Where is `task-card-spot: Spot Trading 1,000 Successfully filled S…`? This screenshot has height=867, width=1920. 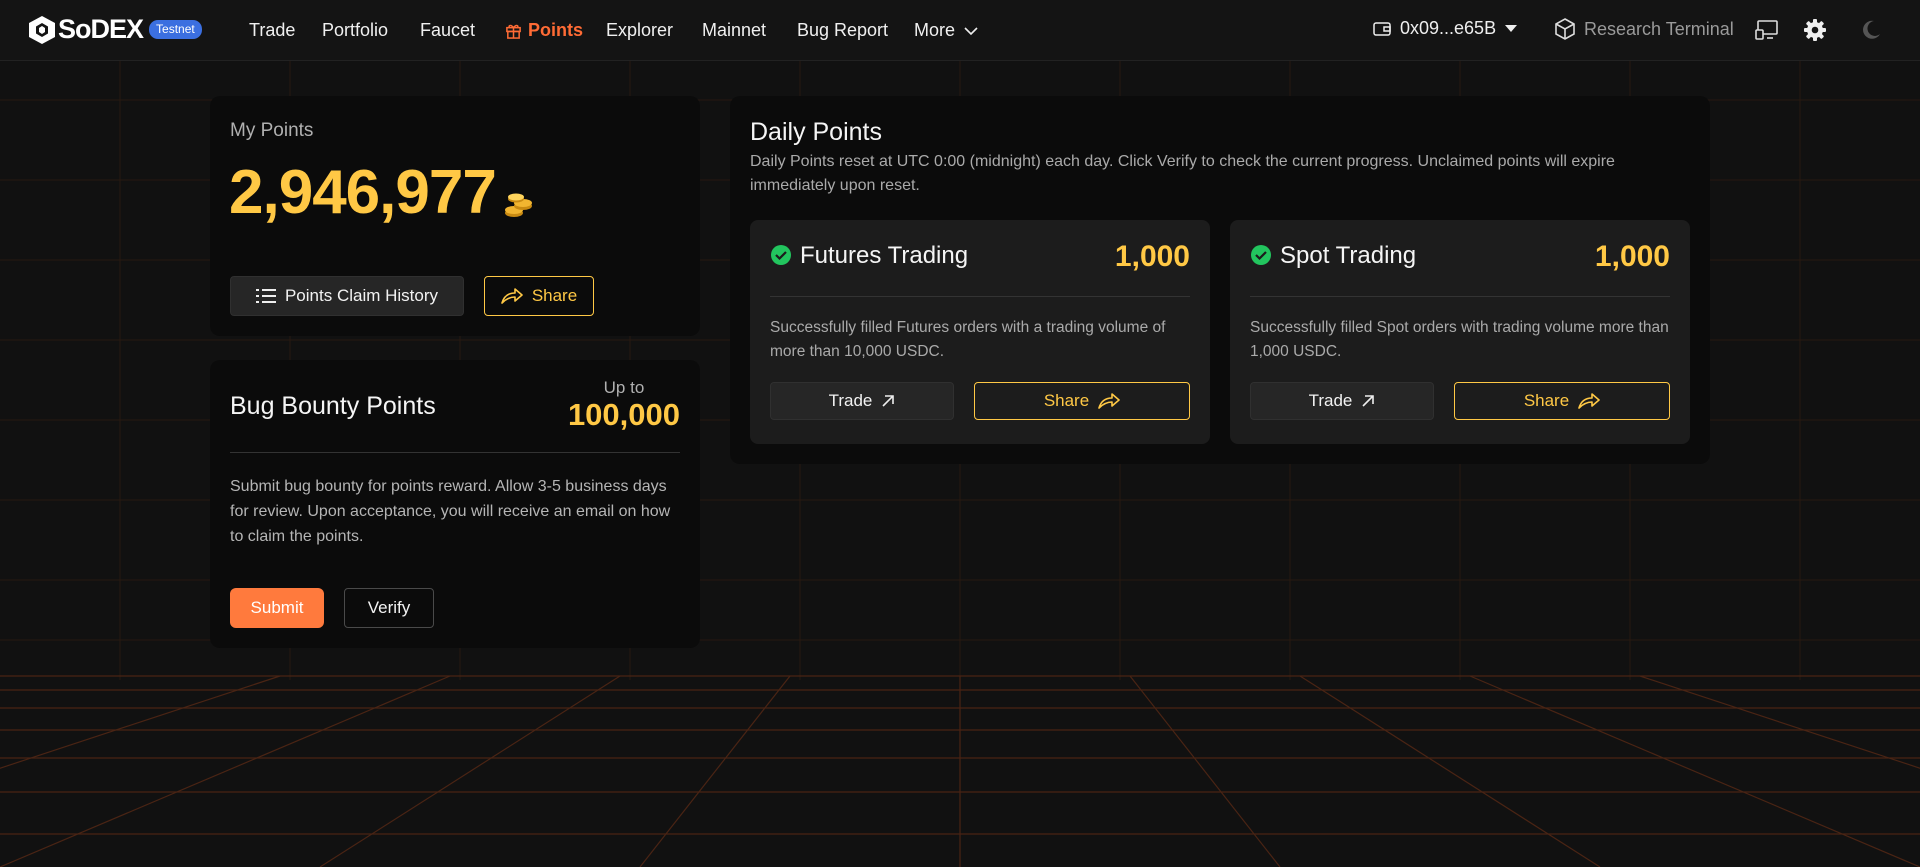 task-card-spot: Spot Trading 1,000 Successfully filled S… is located at coordinates (1460, 332).